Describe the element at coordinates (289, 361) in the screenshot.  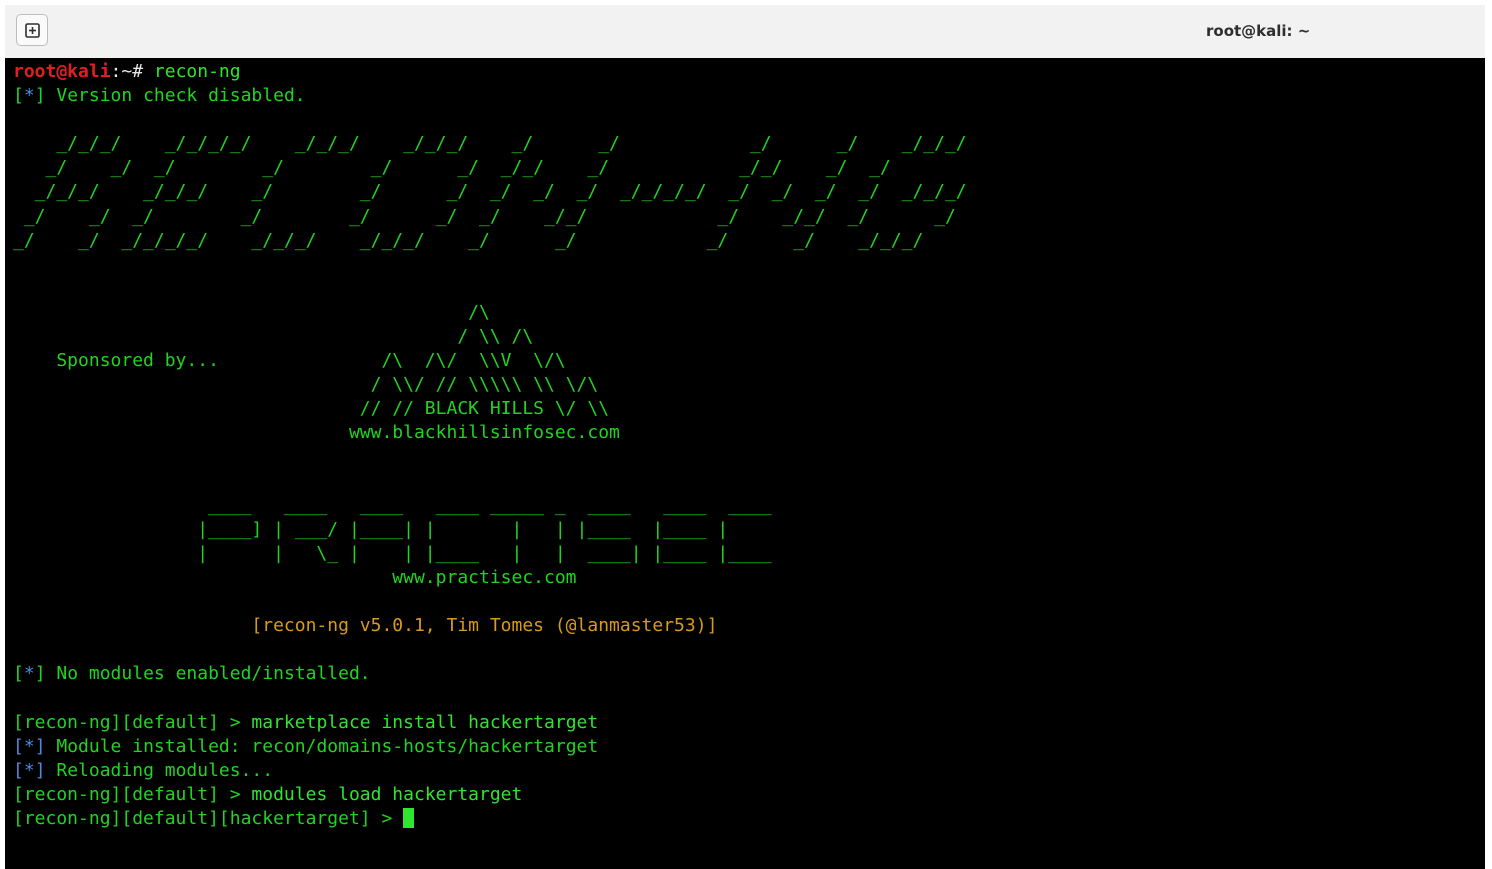
I see `bhis-line: Sponsored by... /\ /\/ \\V \/\` at that location.